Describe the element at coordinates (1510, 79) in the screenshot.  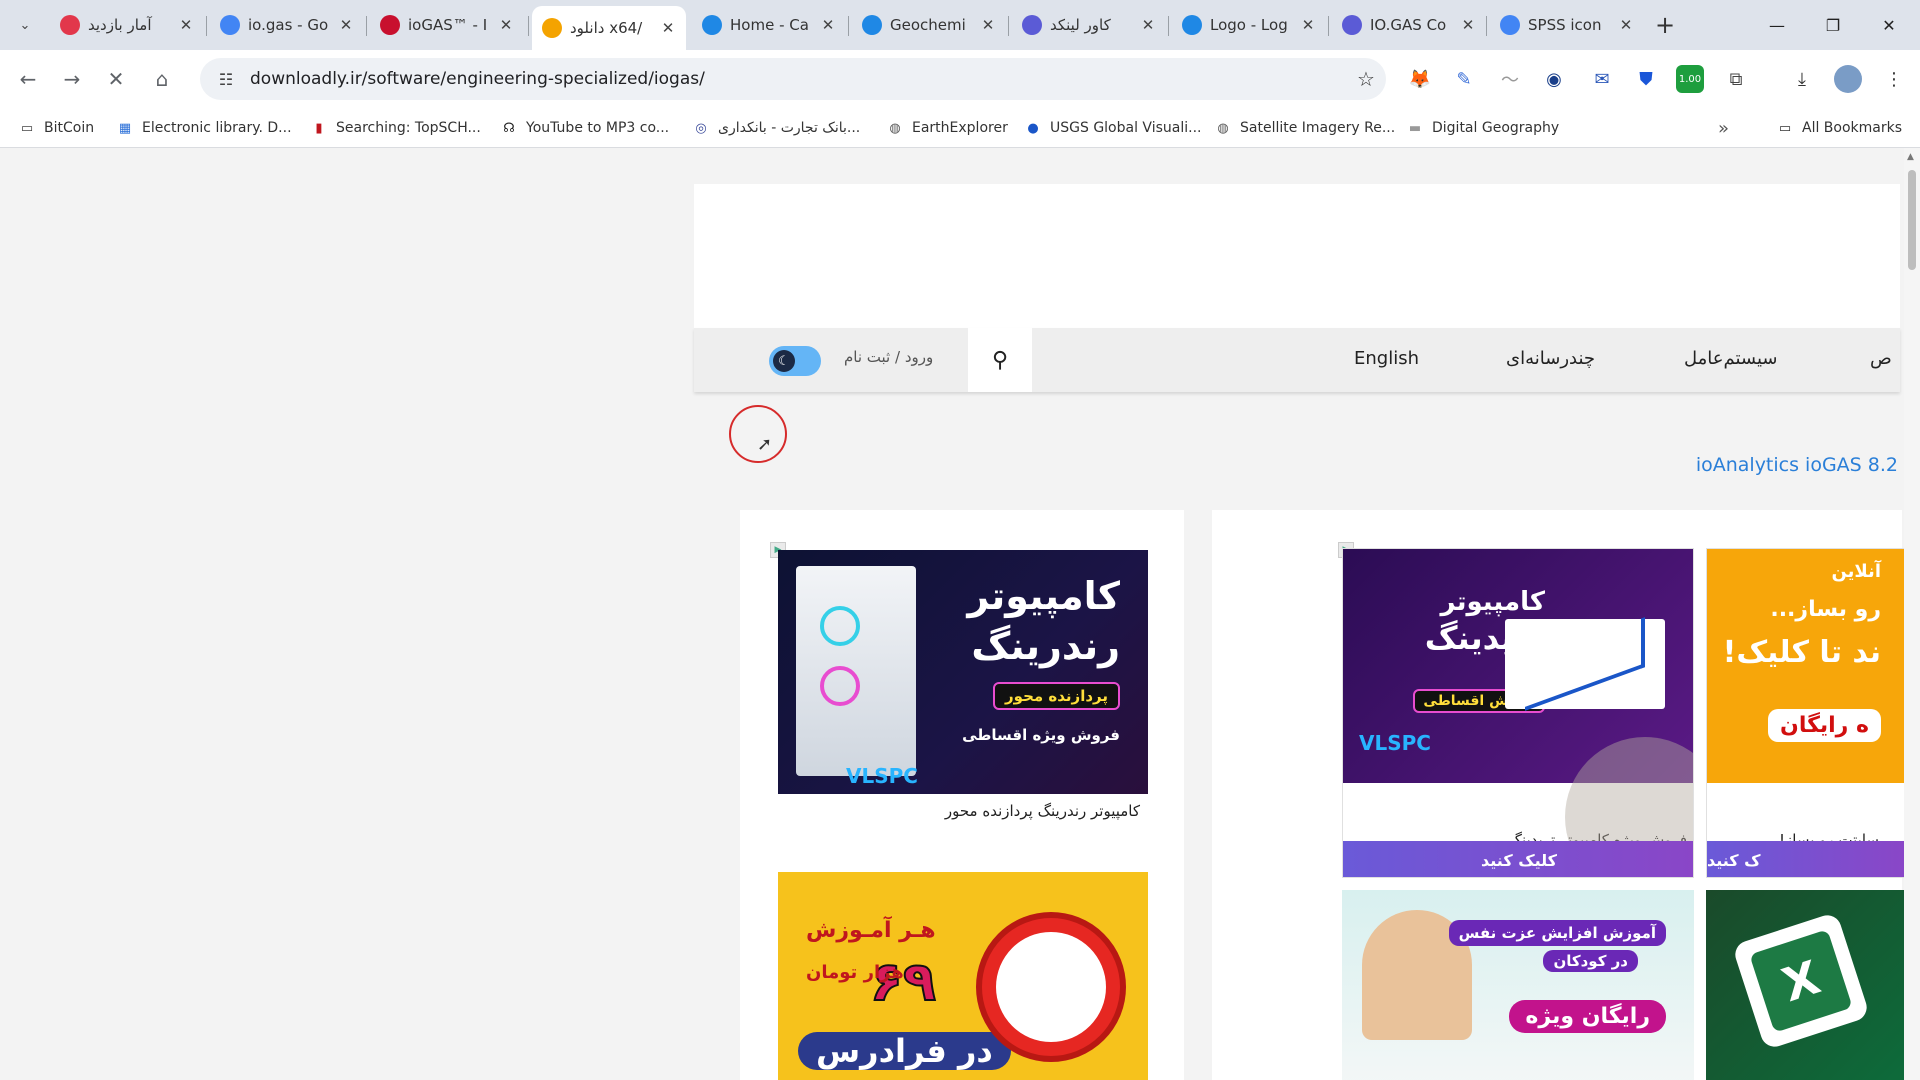
I see `signature-extension-icon: 〜` at that location.